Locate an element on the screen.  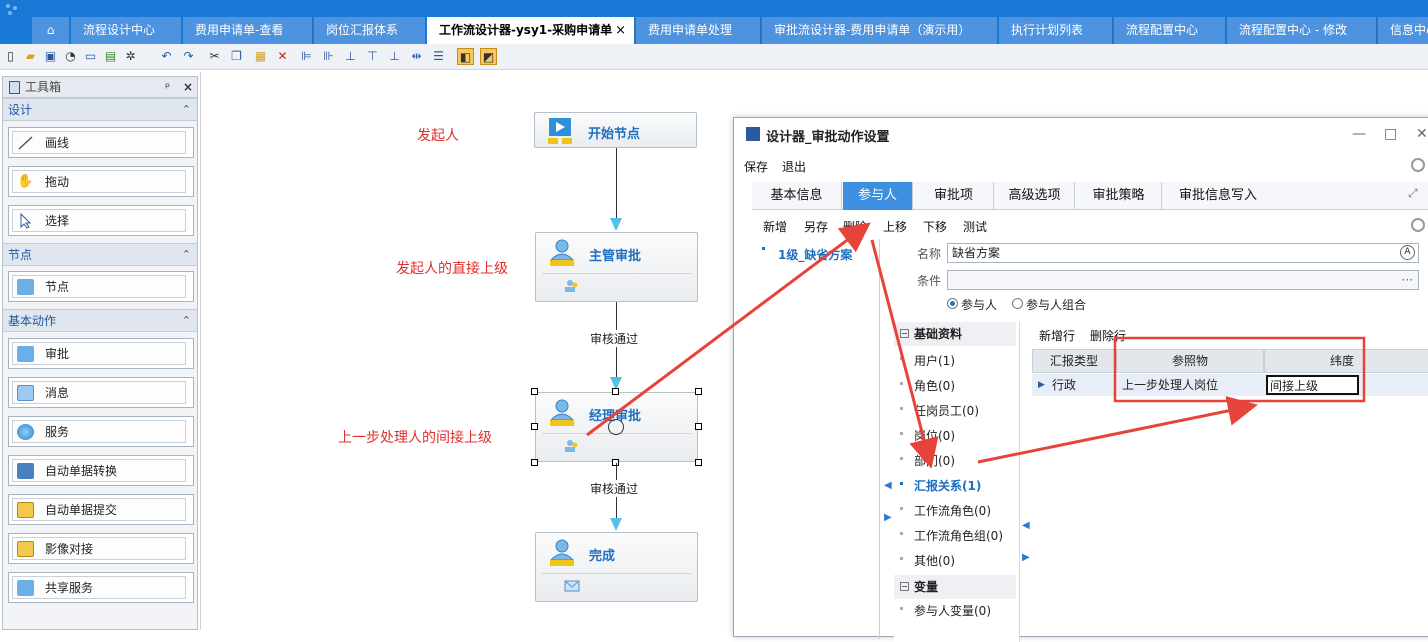
tool-auto-submit: 自动单据提交 is located at coordinates (101, 509).